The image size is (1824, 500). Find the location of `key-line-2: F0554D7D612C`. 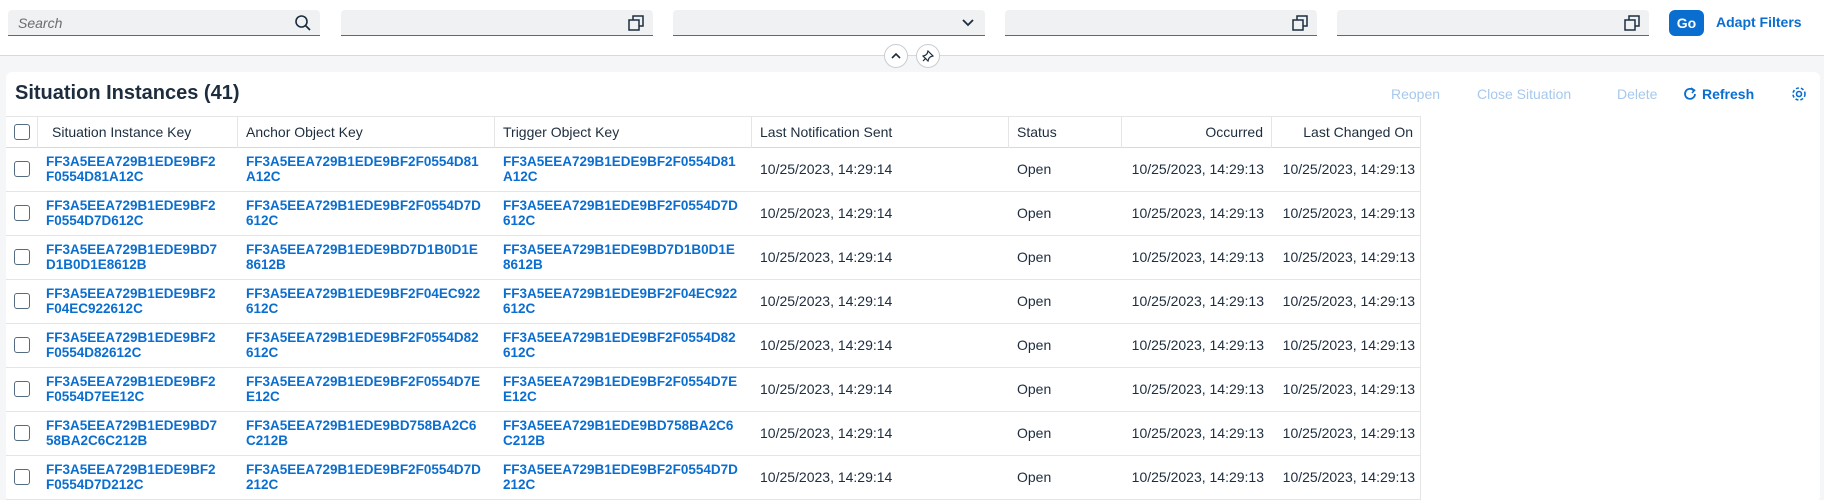

key-line-2: F0554D7D612C is located at coordinates (95, 220).